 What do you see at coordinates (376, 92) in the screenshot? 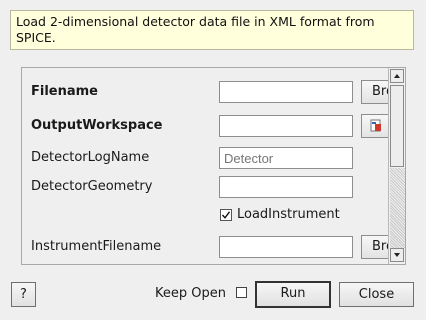
I see `filename-browse-button: Browse` at bounding box center [376, 92].